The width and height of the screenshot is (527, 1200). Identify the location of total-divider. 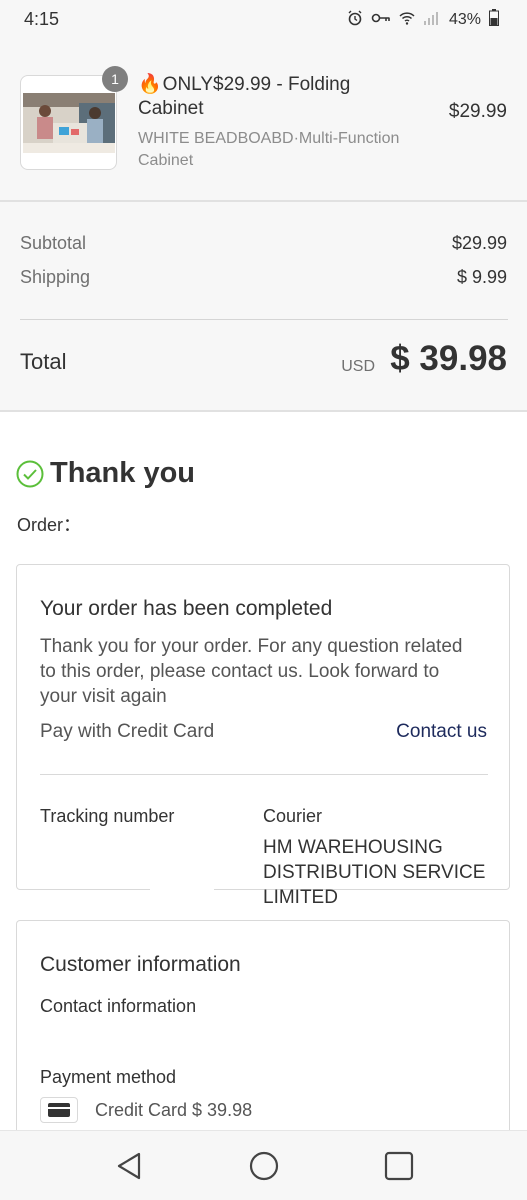
(264, 319).